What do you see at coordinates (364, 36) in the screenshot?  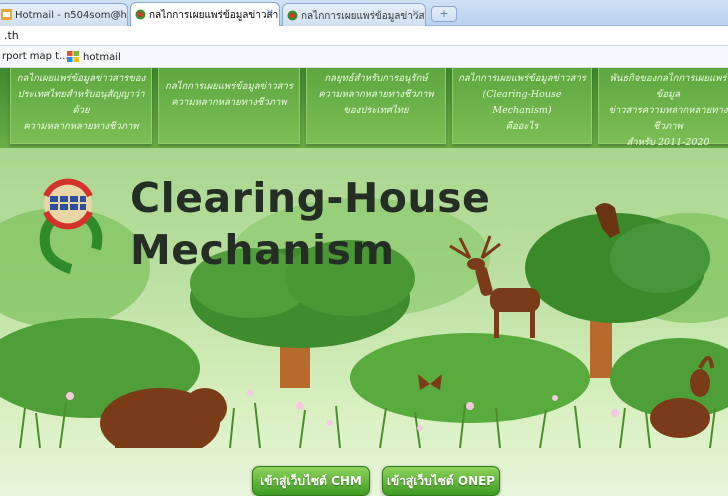 I see `address-bar: .th` at bounding box center [364, 36].